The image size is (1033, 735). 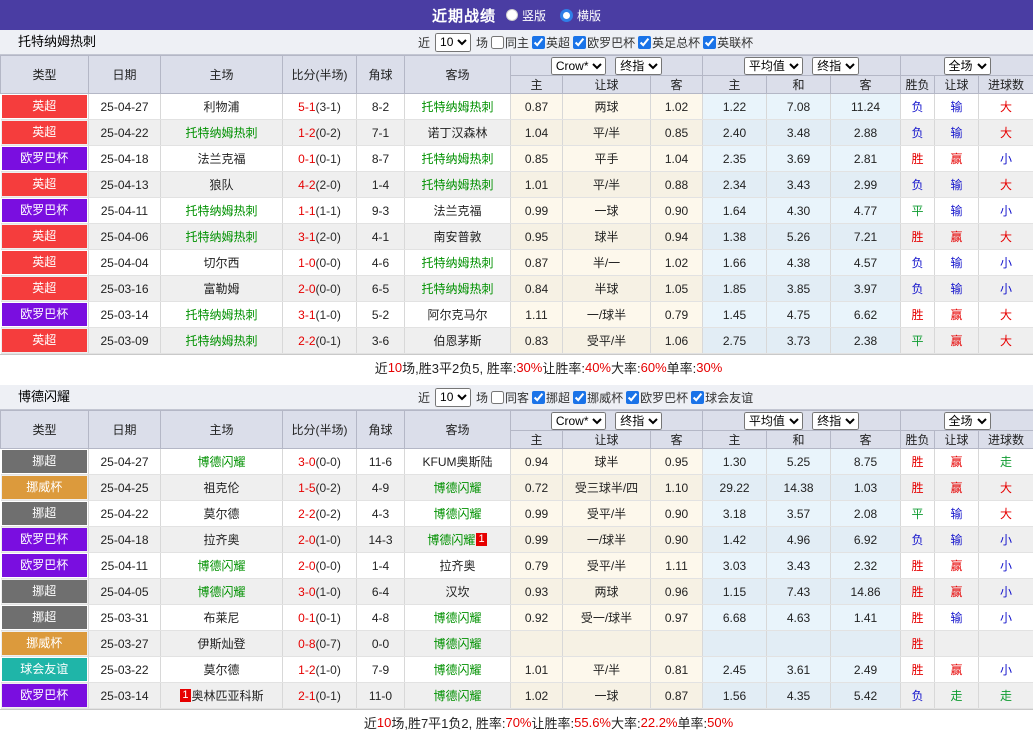 What do you see at coordinates (566, 15) in the screenshot?
I see `radio-horizontal-icon` at bounding box center [566, 15].